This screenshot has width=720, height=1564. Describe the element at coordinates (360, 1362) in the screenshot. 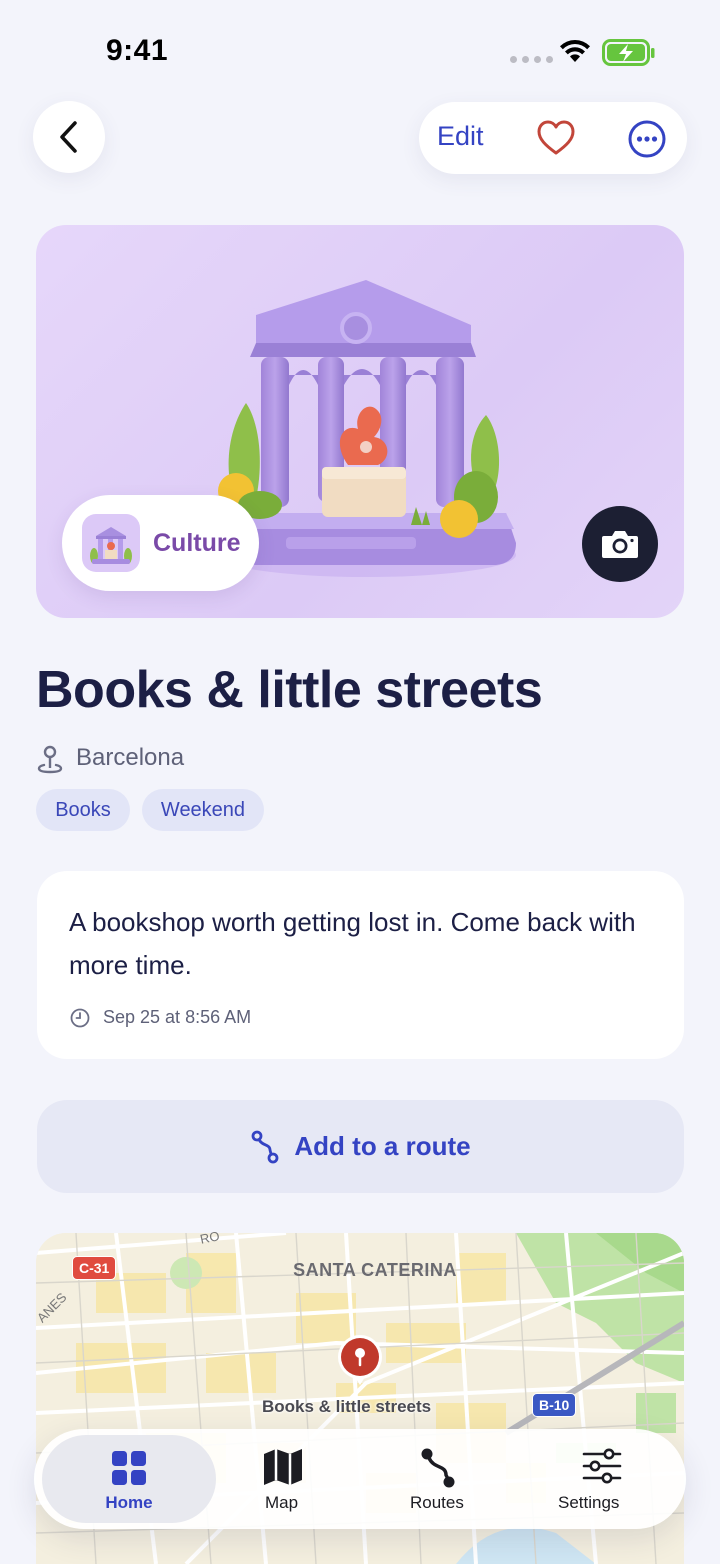

I see `map-pin-icon` at that location.